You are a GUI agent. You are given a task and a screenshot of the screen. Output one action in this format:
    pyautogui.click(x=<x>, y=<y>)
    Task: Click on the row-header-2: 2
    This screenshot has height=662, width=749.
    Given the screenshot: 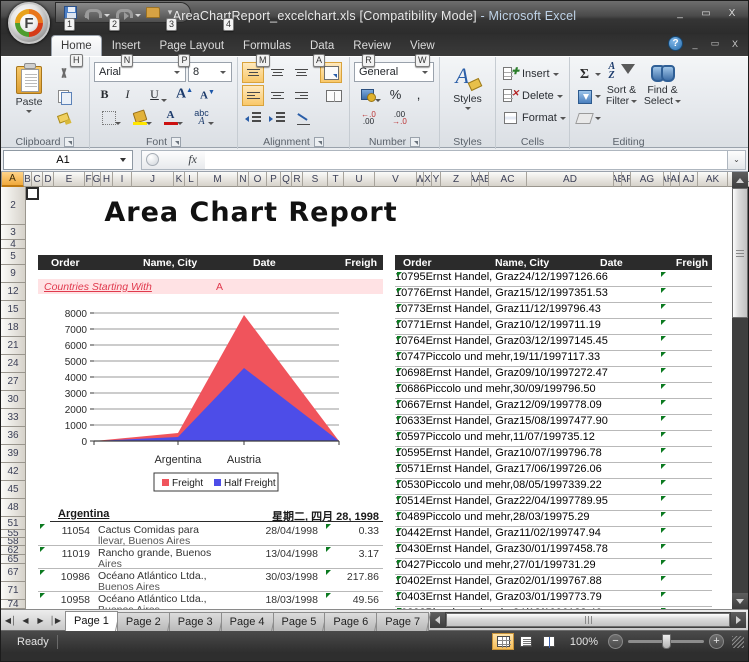 What is the action you would take?
    pyautogui.click(x=13, y=206)
    